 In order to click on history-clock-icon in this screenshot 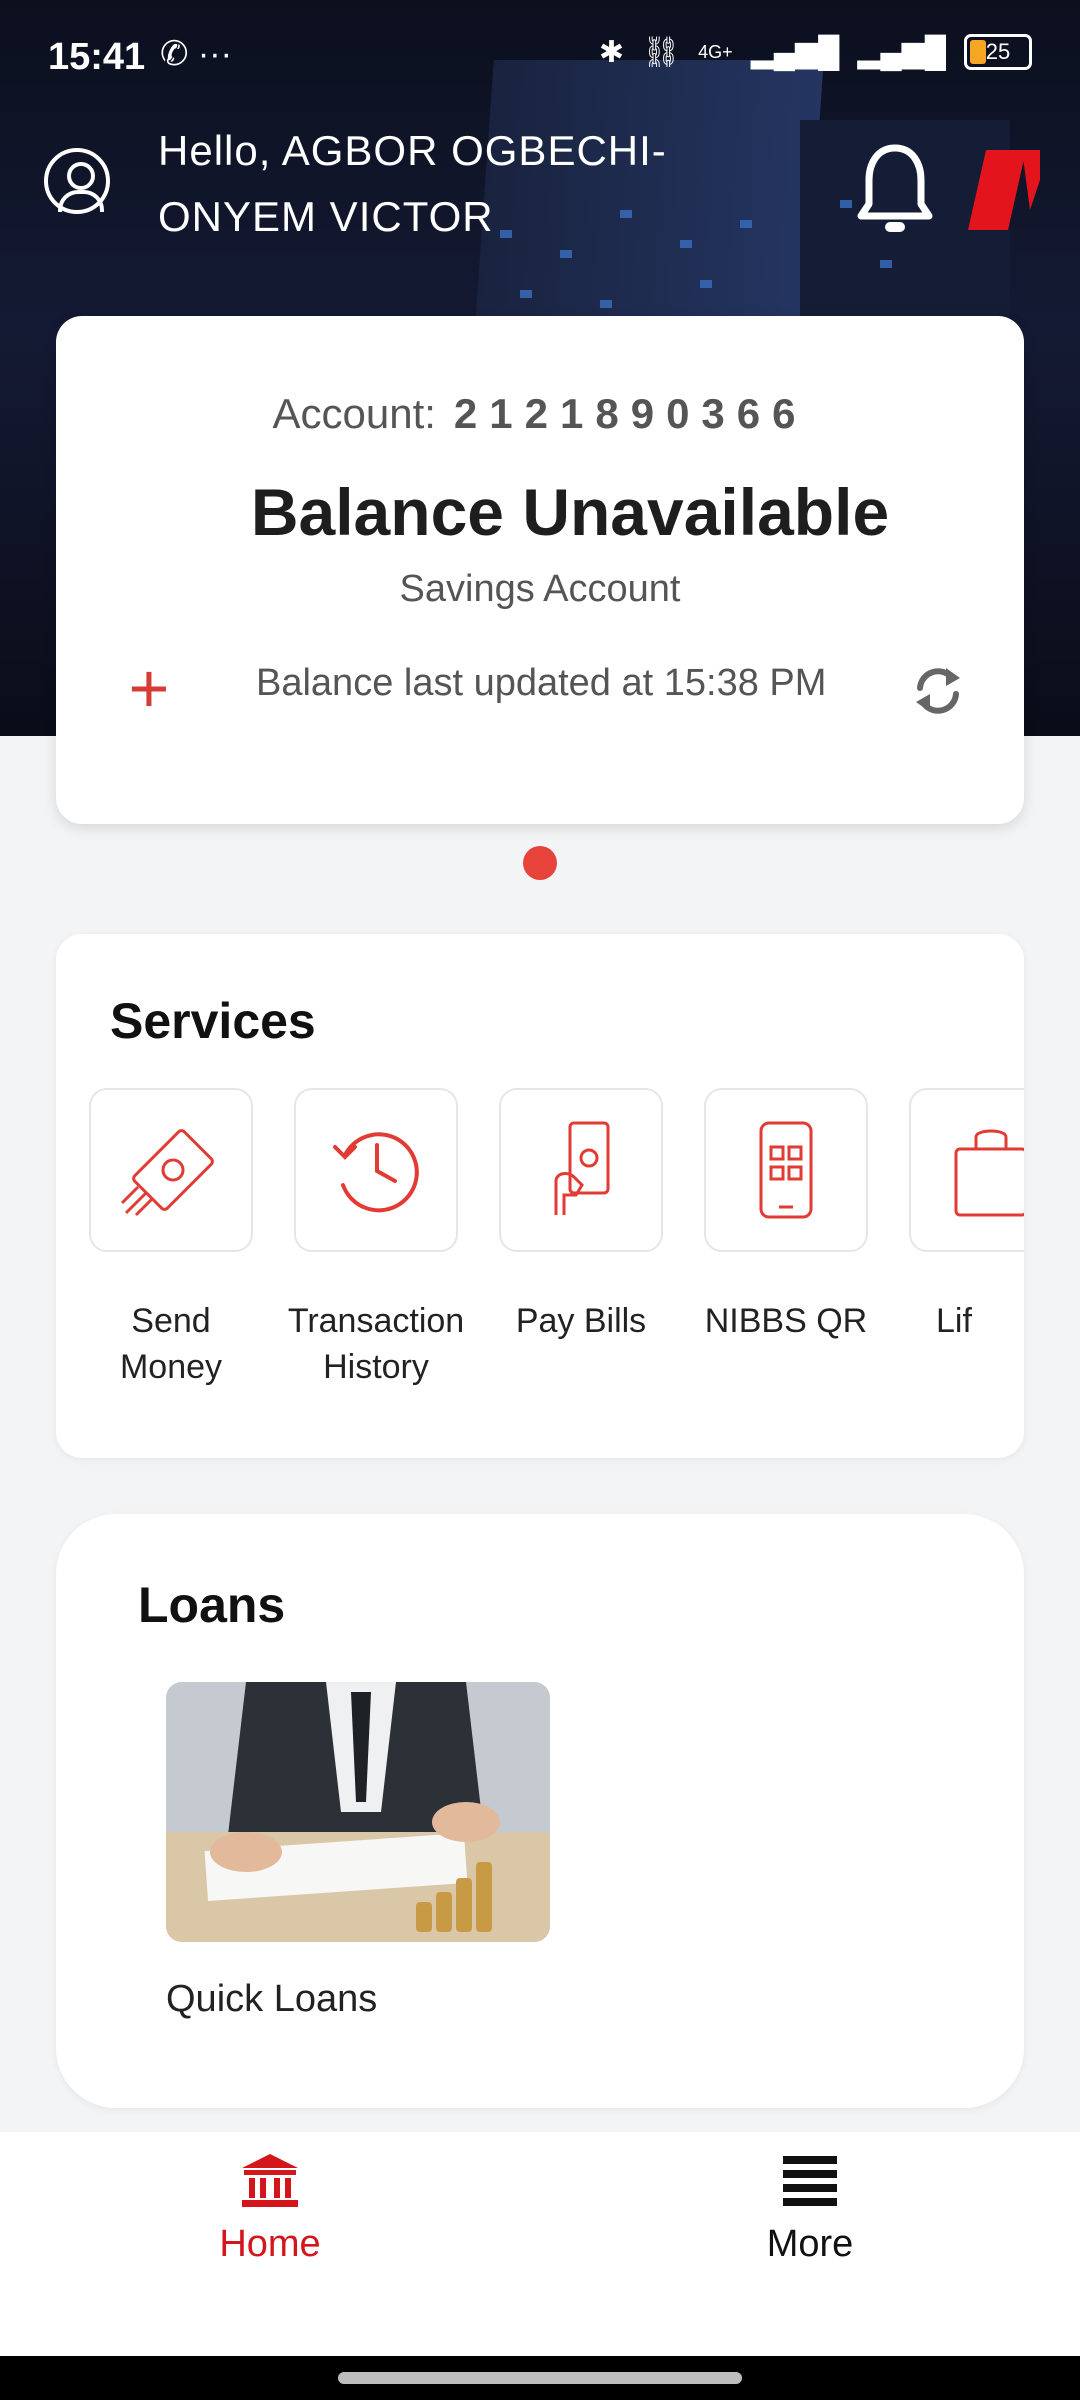, I will do `click(376, 1172)`.